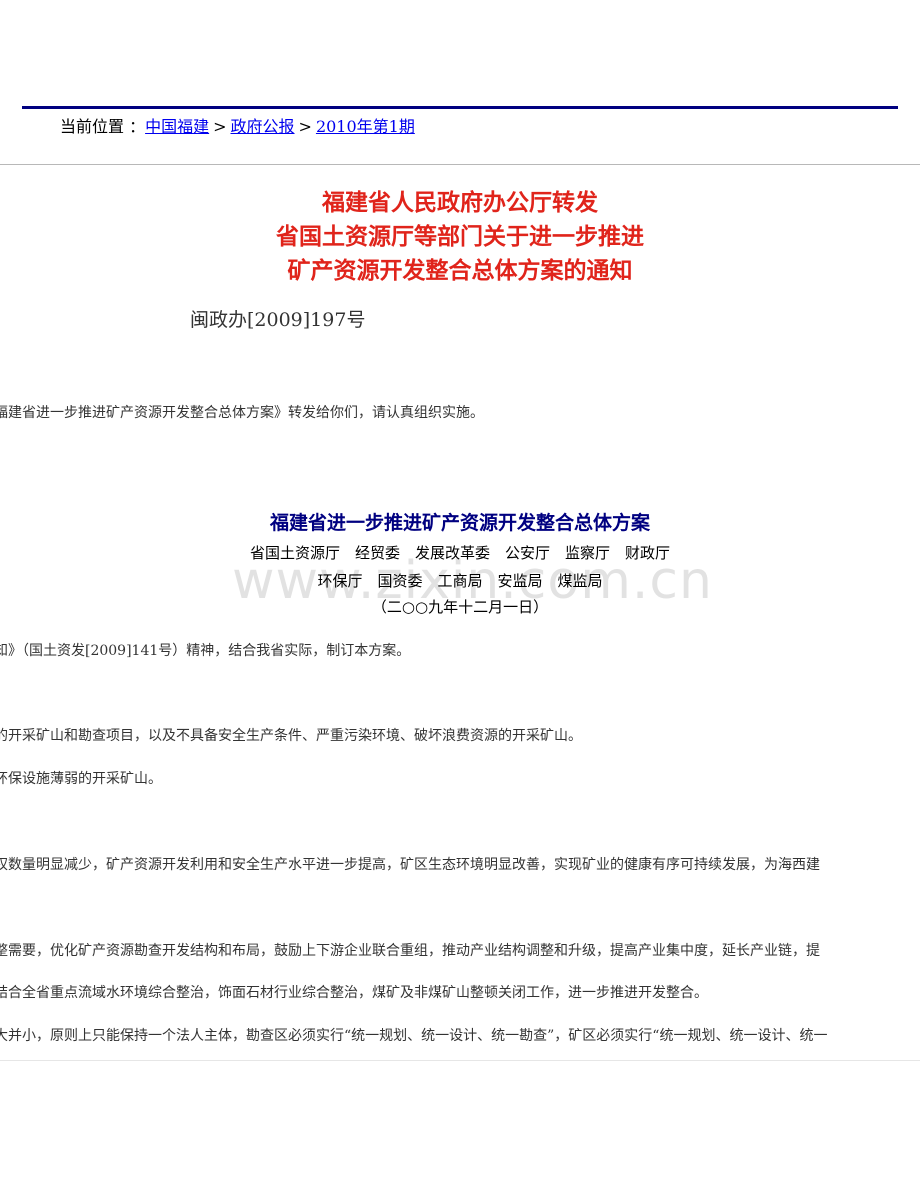  Describe the element at coordinates (242, 413) in the screenshot. I see `intro-paragraph: 福建省进一步推进矿产资源开发整合总体方案》转发给你们，请认真组织实施。` at that location.